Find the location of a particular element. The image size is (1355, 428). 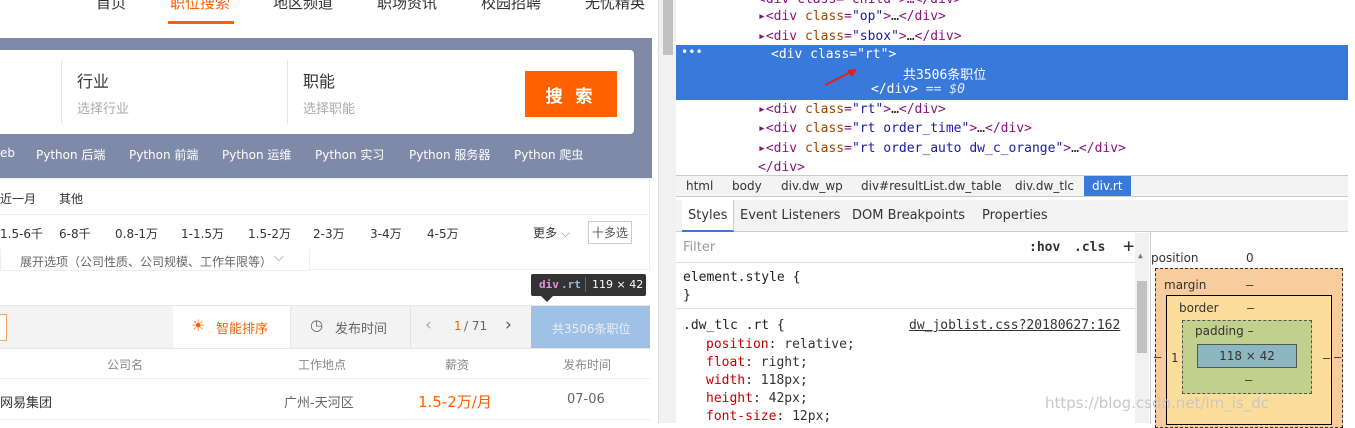

crumb: div.dw_tlc is located at coordinates (1044, 186).